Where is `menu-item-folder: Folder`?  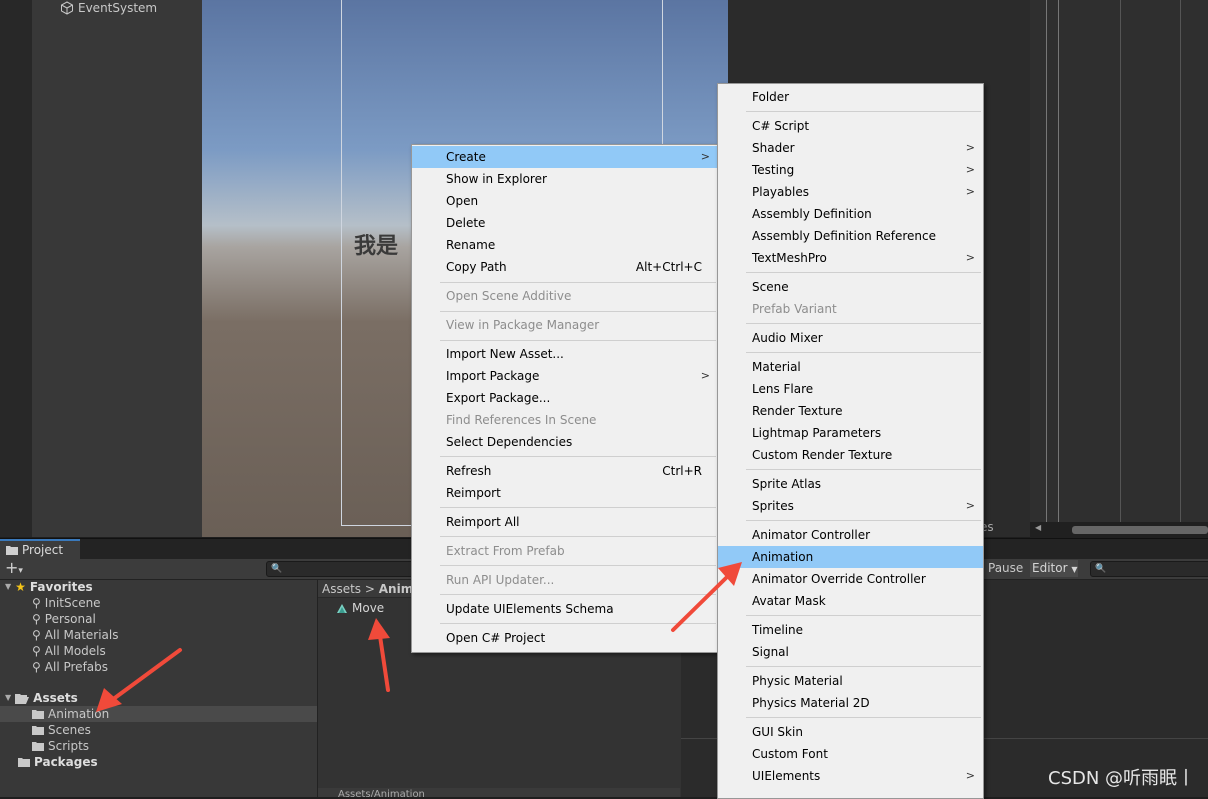 menu-item-folder: Folder is located at coordinates (850, 97).